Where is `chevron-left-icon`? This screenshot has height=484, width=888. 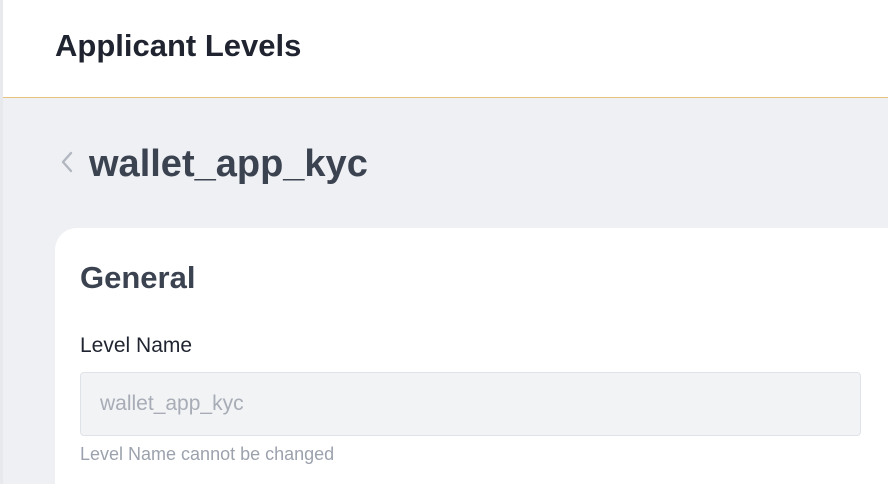 chevron-left-icon is located at coordinates (67, 162).